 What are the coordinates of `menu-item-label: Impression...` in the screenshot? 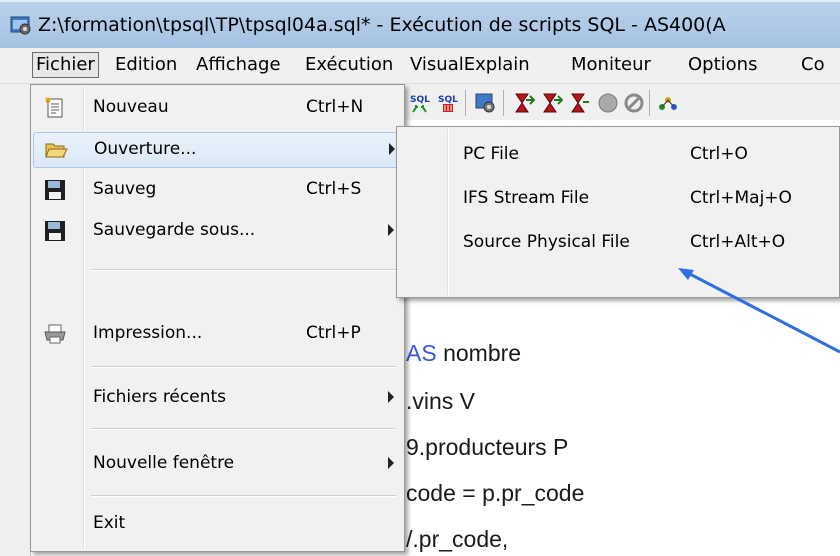 It's located at (148, 333).